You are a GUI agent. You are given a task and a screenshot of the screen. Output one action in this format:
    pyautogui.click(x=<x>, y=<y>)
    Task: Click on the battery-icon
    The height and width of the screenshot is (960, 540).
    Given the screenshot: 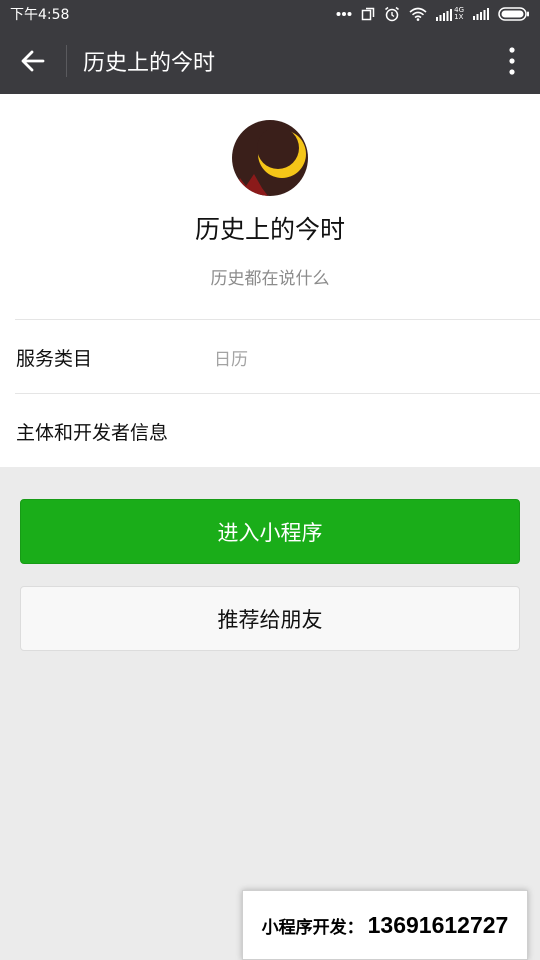 What is the action you would take?
    pyautogui.click(x=513, y=14)
    